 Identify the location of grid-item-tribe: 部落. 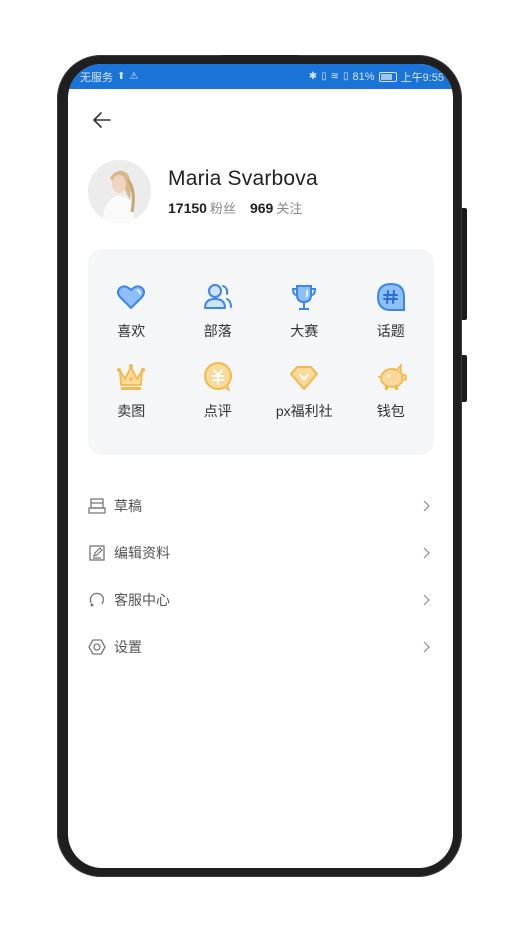
(218, 310).